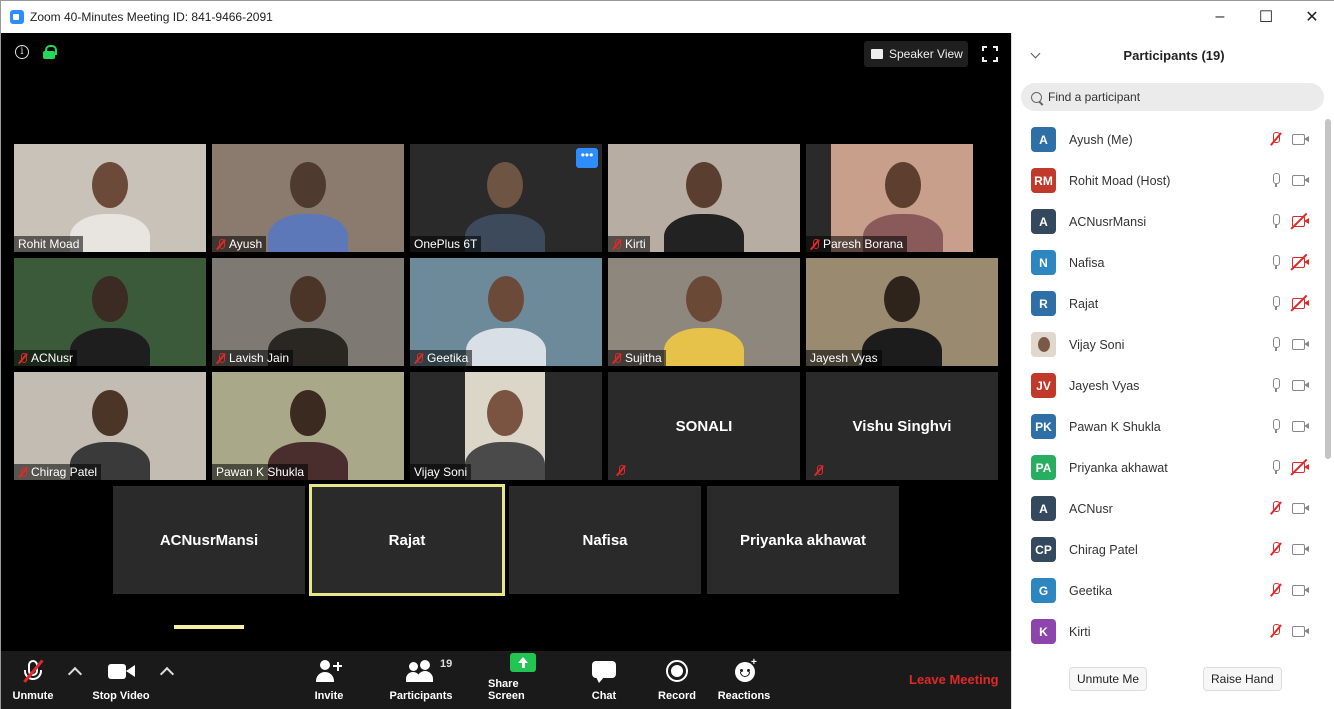  I want to click on tile-name-label: Lavish Jain, so click(253, 358).